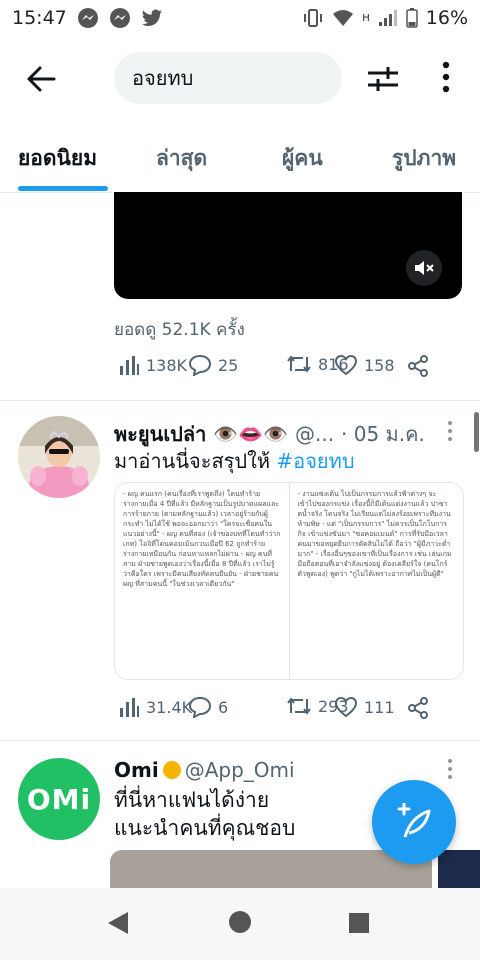 The width and height of the screenshot is (480, 960). What do you see at coordinates (136, 770) in the screenshot?
I see `author-name: Omi` at bounding box center [136, 770].